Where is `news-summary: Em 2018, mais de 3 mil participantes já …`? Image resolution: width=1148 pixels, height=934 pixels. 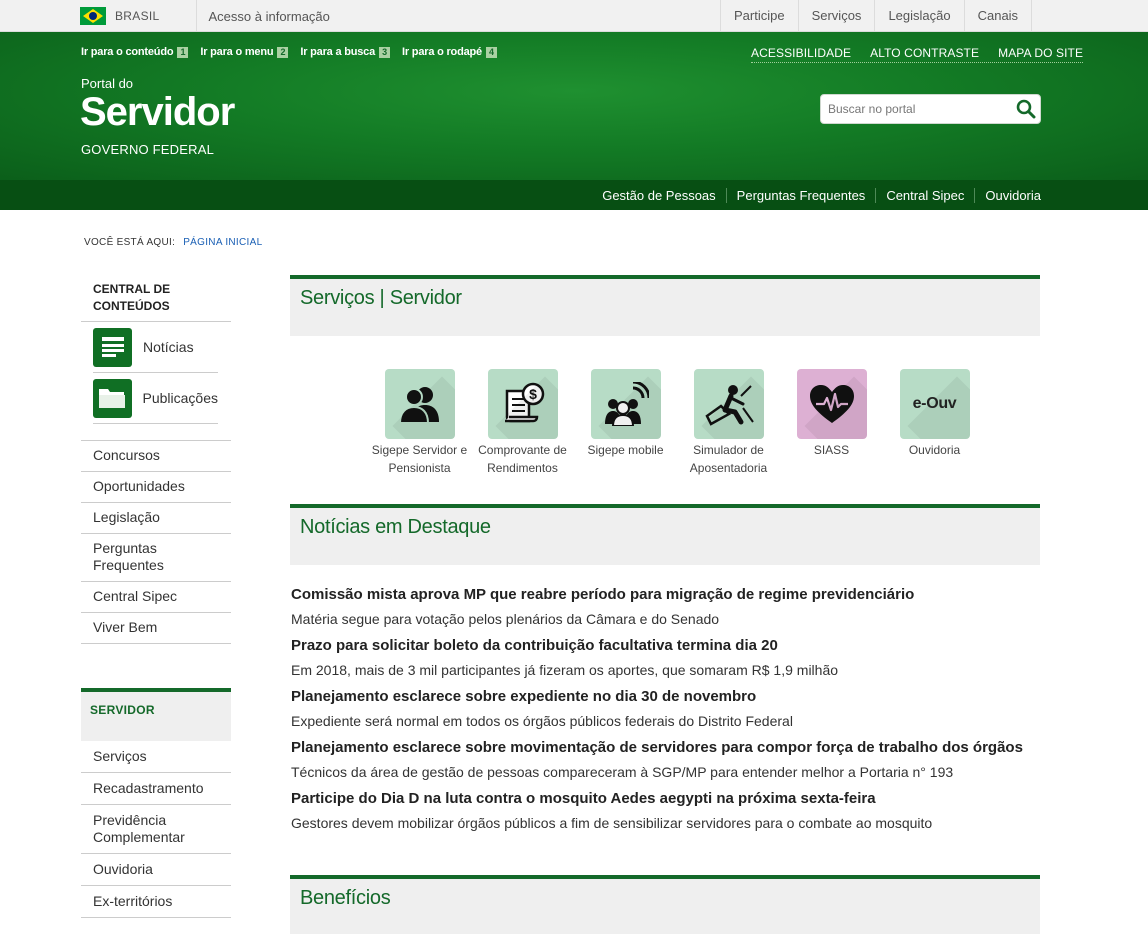
news-summary: Em 2018, mais de 3 mil participantes já … is located at coordinates (565, 670).